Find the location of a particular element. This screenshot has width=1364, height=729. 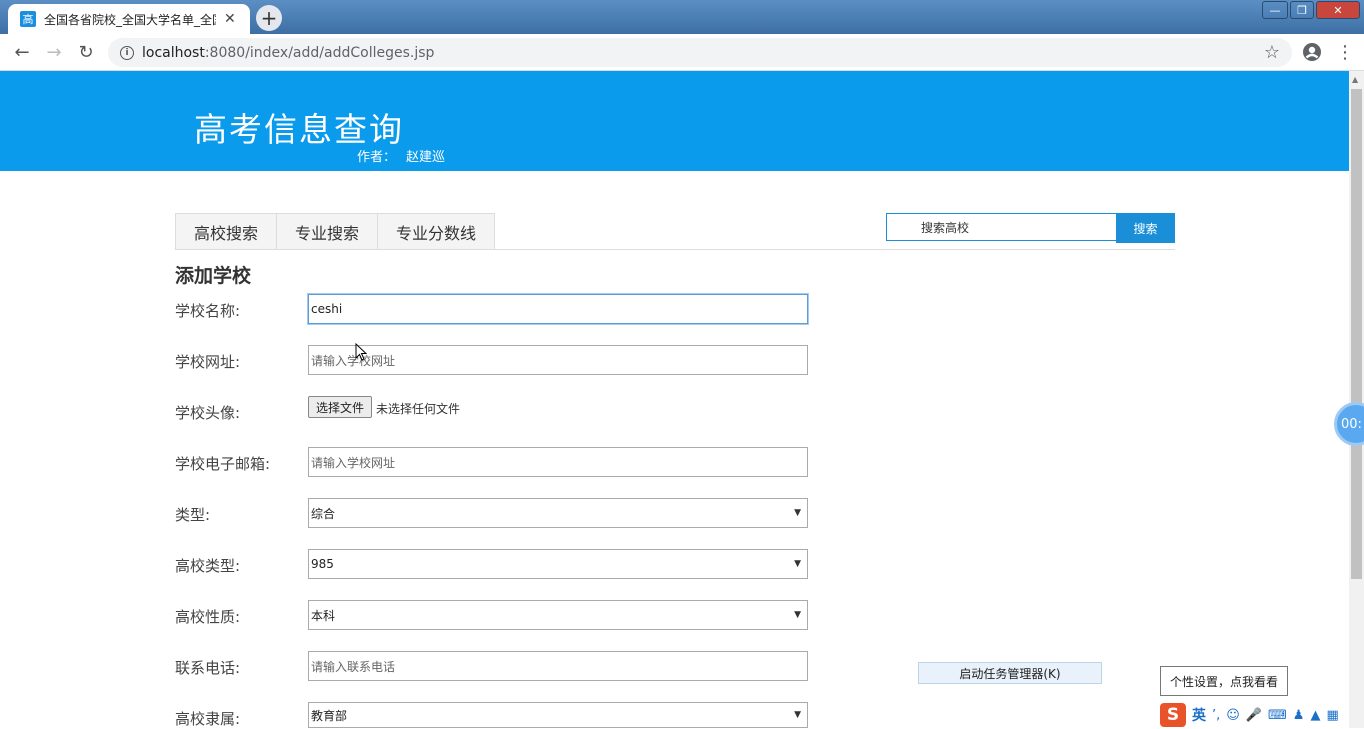

browser-tab: 高 全国各省院校_全国大学名单_全国 ✕ is located at coordinates (129, 19).